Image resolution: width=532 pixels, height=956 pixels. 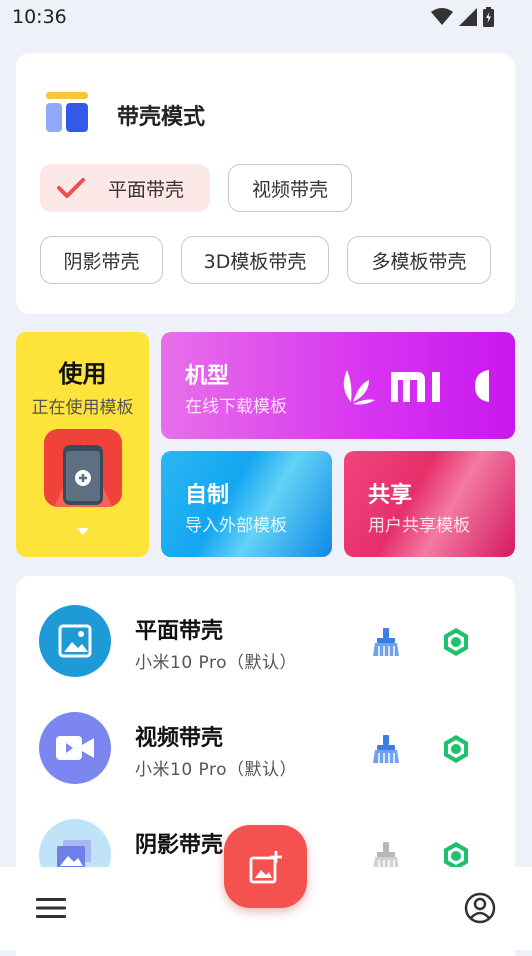 What do you see at coordinates (51, 908) in the screenshot?
I see `menu-icon` at bounding box center [51, 908].